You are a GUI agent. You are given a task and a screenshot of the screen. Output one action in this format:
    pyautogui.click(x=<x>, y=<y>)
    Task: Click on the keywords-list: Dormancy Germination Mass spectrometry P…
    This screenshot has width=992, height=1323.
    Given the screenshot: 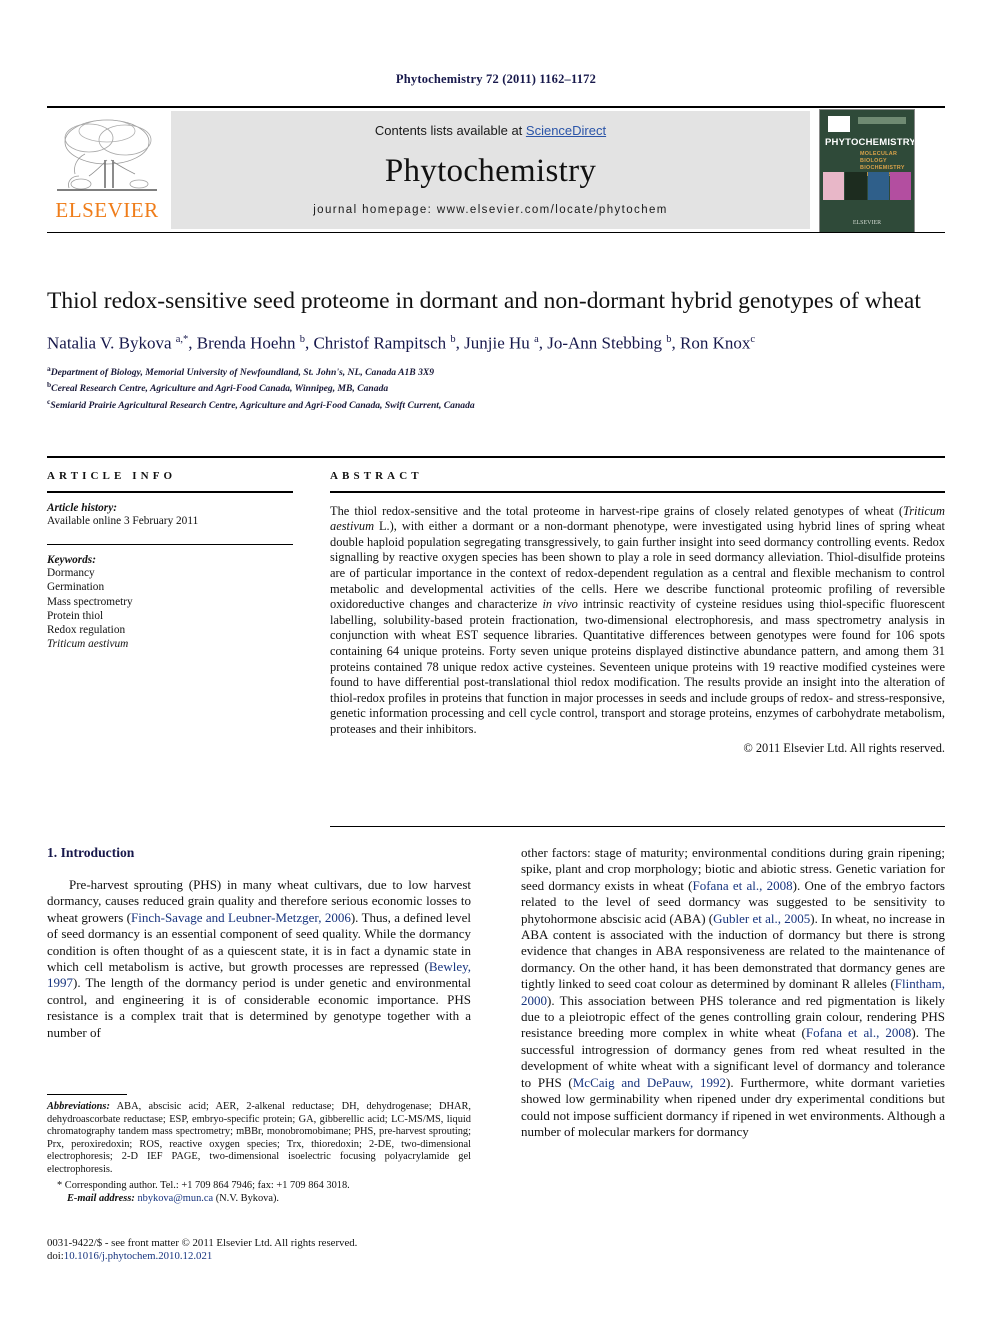 What is the action you would take?
    pyautogui.click(x=170, y=608)
    